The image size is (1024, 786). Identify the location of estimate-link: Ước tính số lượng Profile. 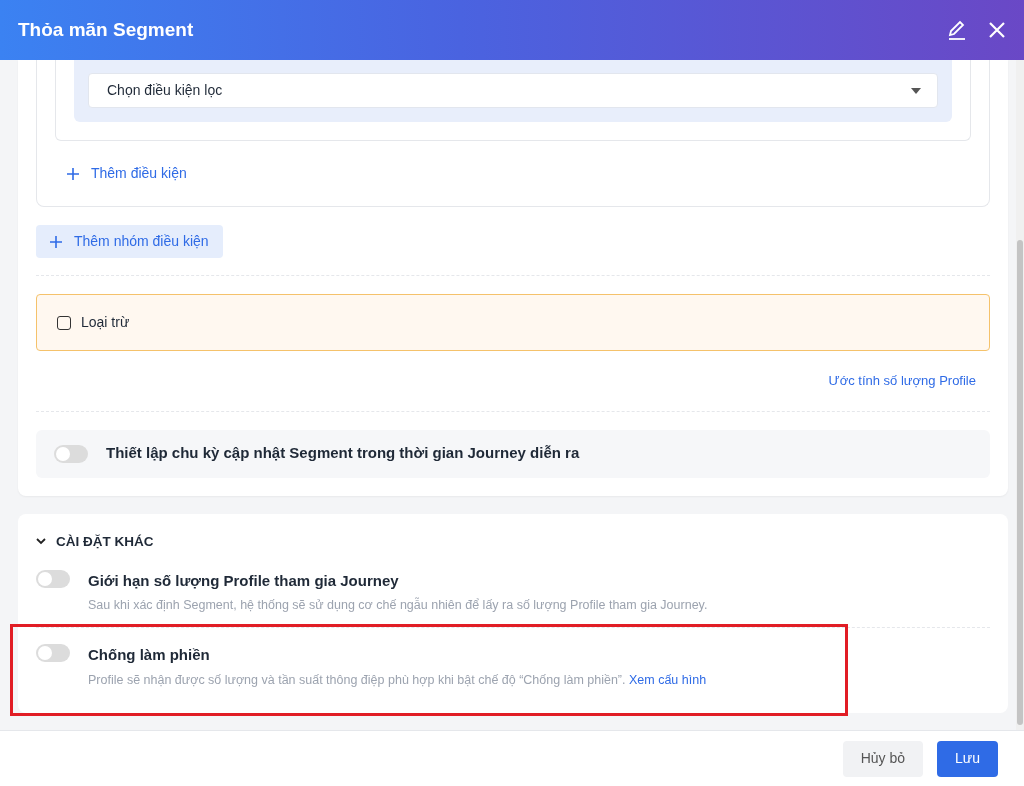
(902, 381).